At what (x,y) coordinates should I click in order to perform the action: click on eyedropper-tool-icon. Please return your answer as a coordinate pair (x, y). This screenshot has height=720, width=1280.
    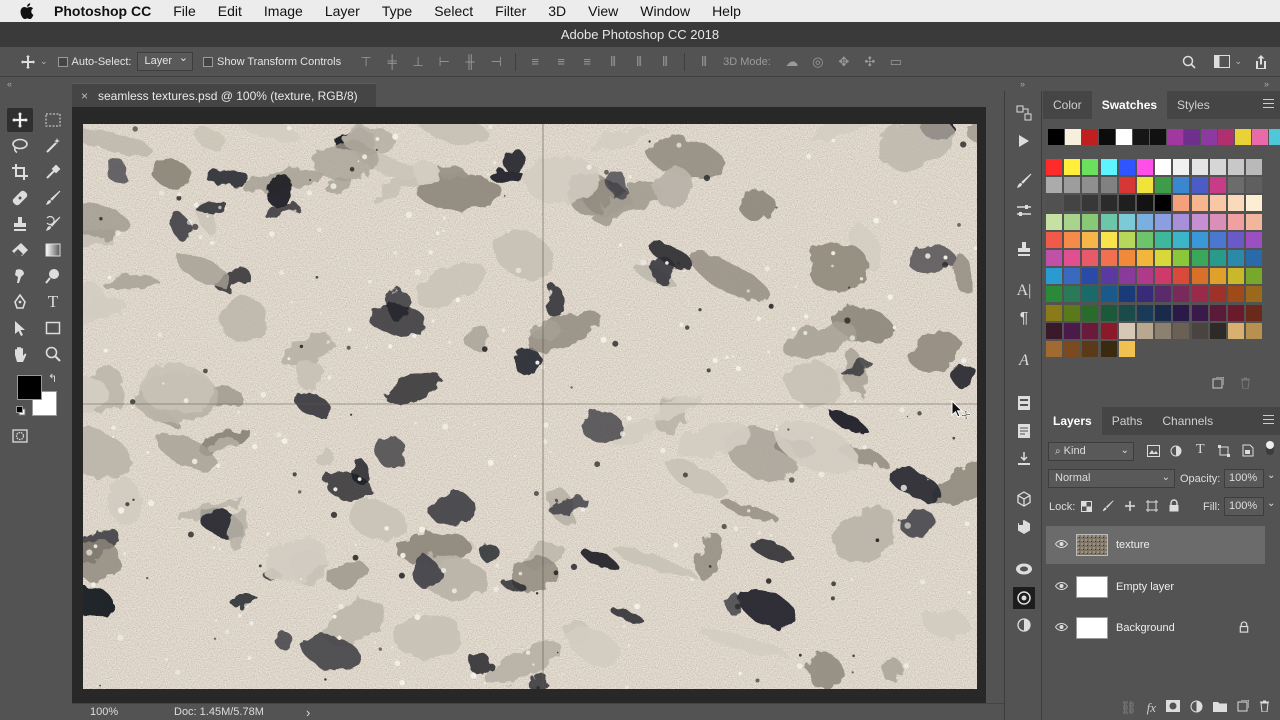
    Looking at the image, I should click on (53, 172).